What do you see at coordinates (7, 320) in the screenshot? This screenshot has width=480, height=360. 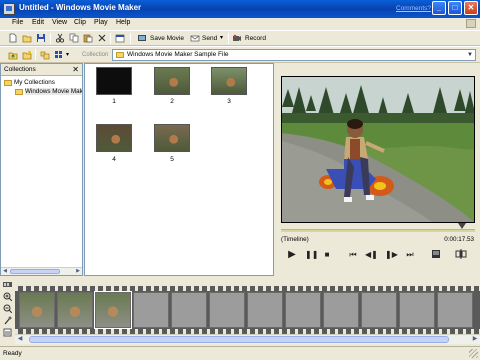 I see `record-narration-icon` at bounding box center [7, 320].